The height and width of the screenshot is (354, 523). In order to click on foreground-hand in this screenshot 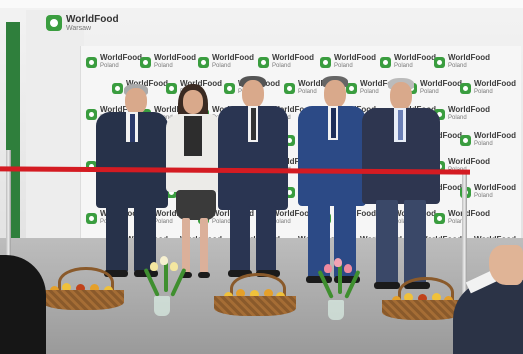, I will do `click(506, 265)`.